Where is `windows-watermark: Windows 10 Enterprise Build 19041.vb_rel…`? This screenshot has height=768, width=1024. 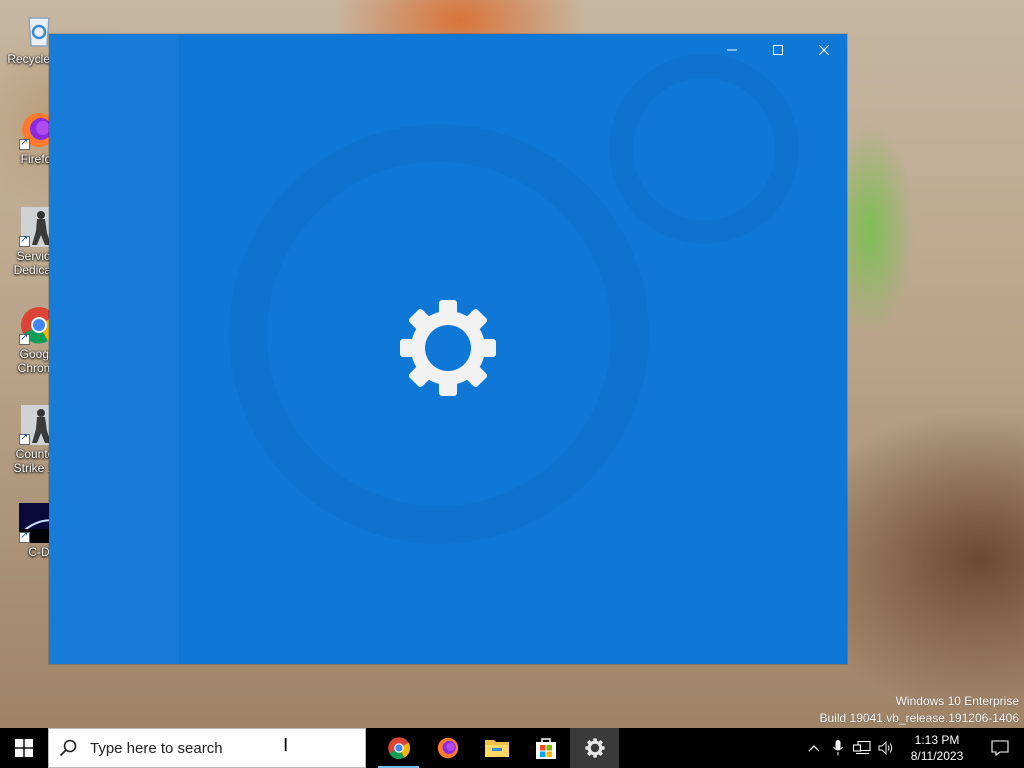 windows-watermark: Windows 10 Enterprise Build 19041.vb_rel… is located at coordinates (920, 710).